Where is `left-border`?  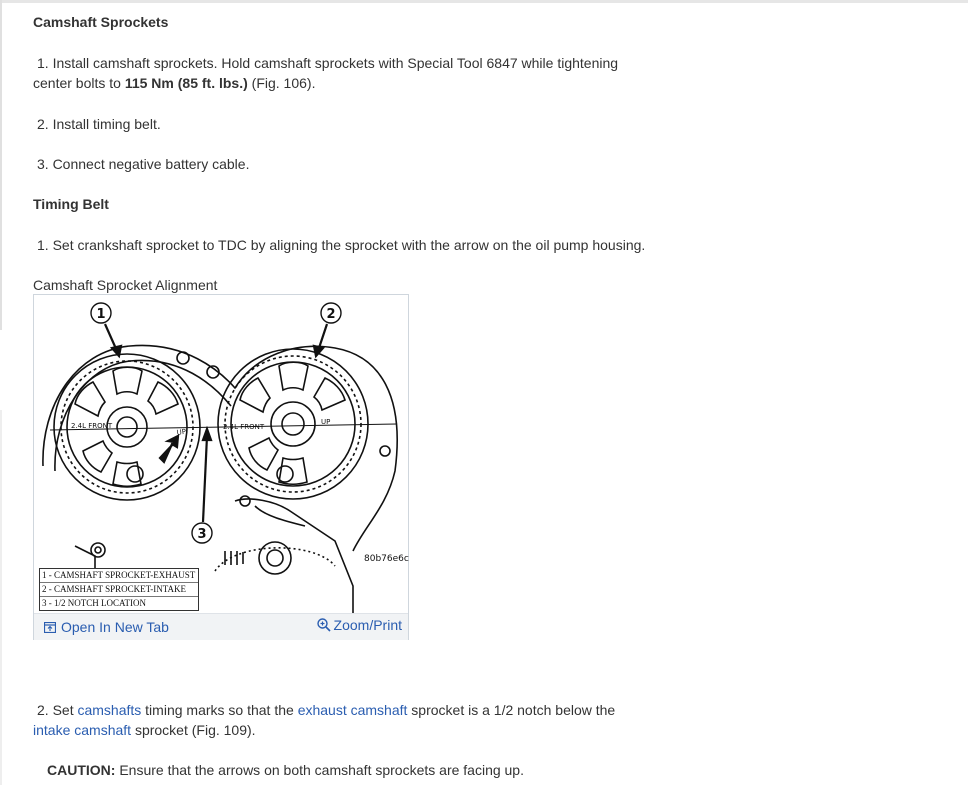
left-border is located at coordinates (1, 165).